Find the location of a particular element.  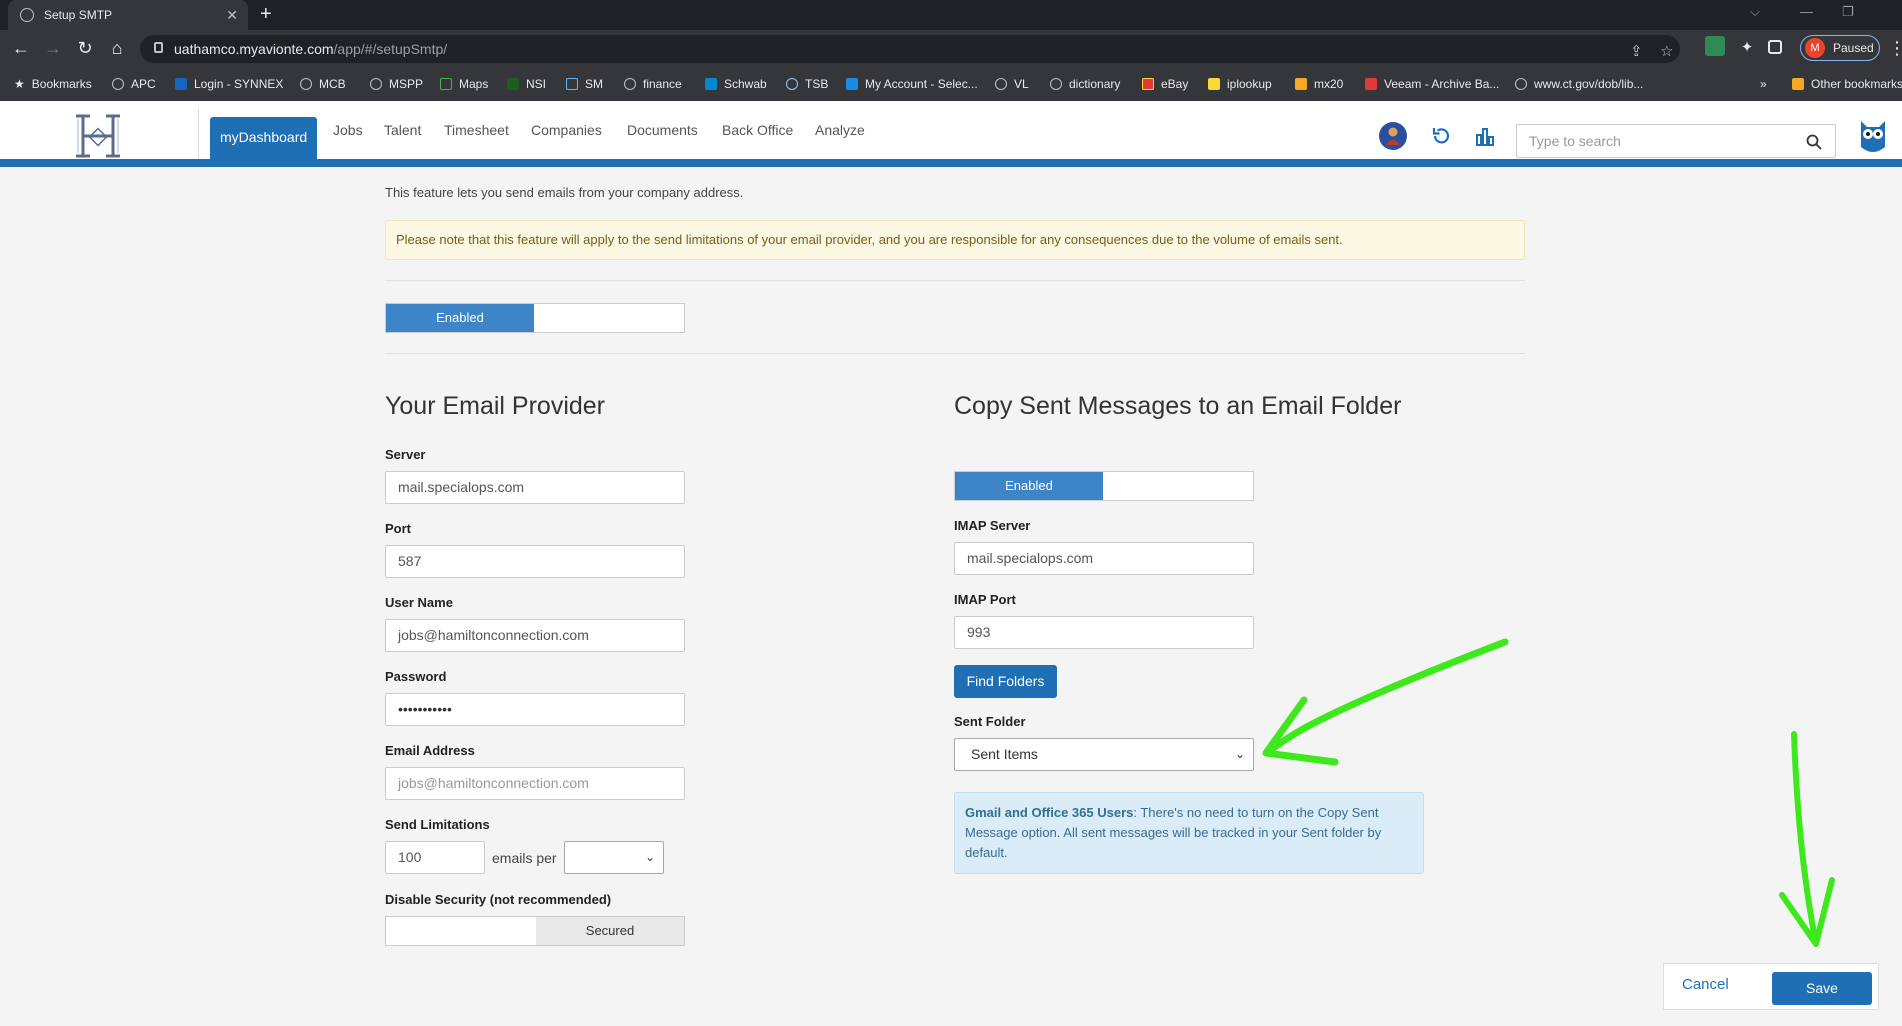

bookmark-item: Schwab is located at coordinates (736, 84).